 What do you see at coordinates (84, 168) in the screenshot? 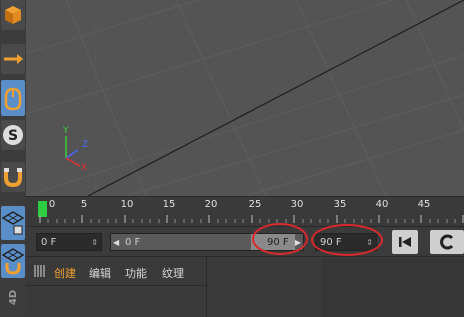
I see `axis-x-label: X` at bounding box center [84, 168].